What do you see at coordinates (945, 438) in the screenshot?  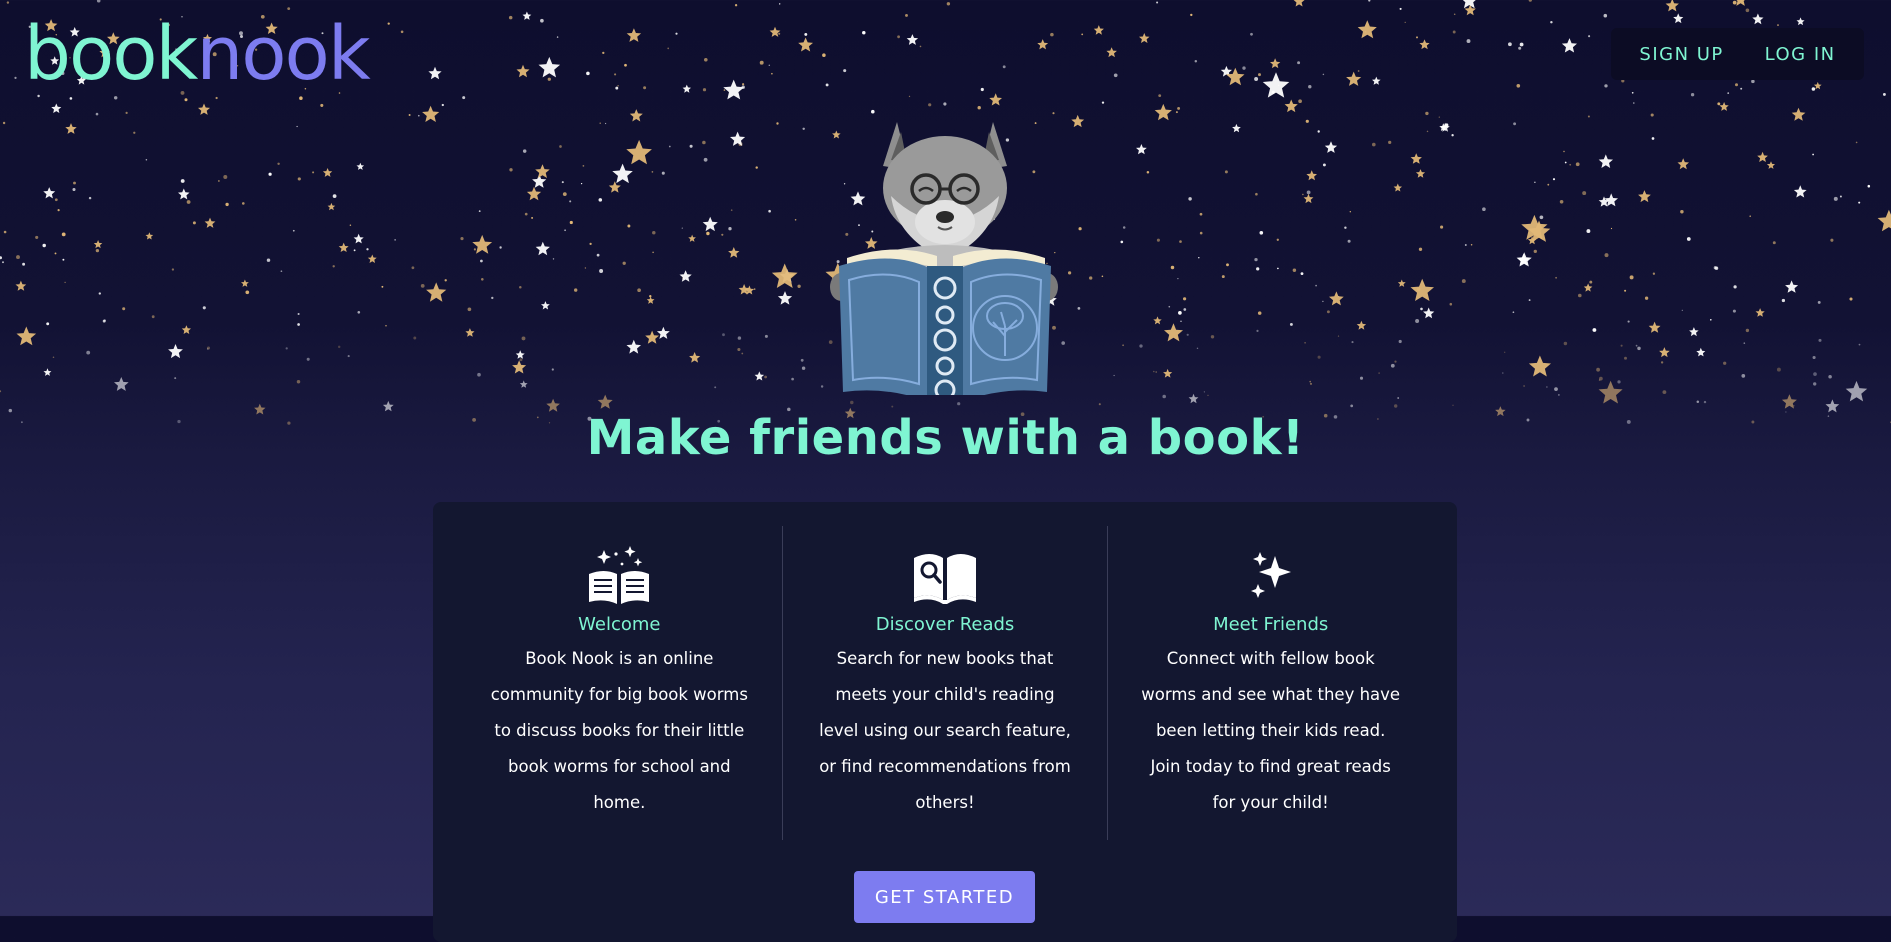 I see `hero-headline: Make friends with a book!` at bounding box center [945, 438].